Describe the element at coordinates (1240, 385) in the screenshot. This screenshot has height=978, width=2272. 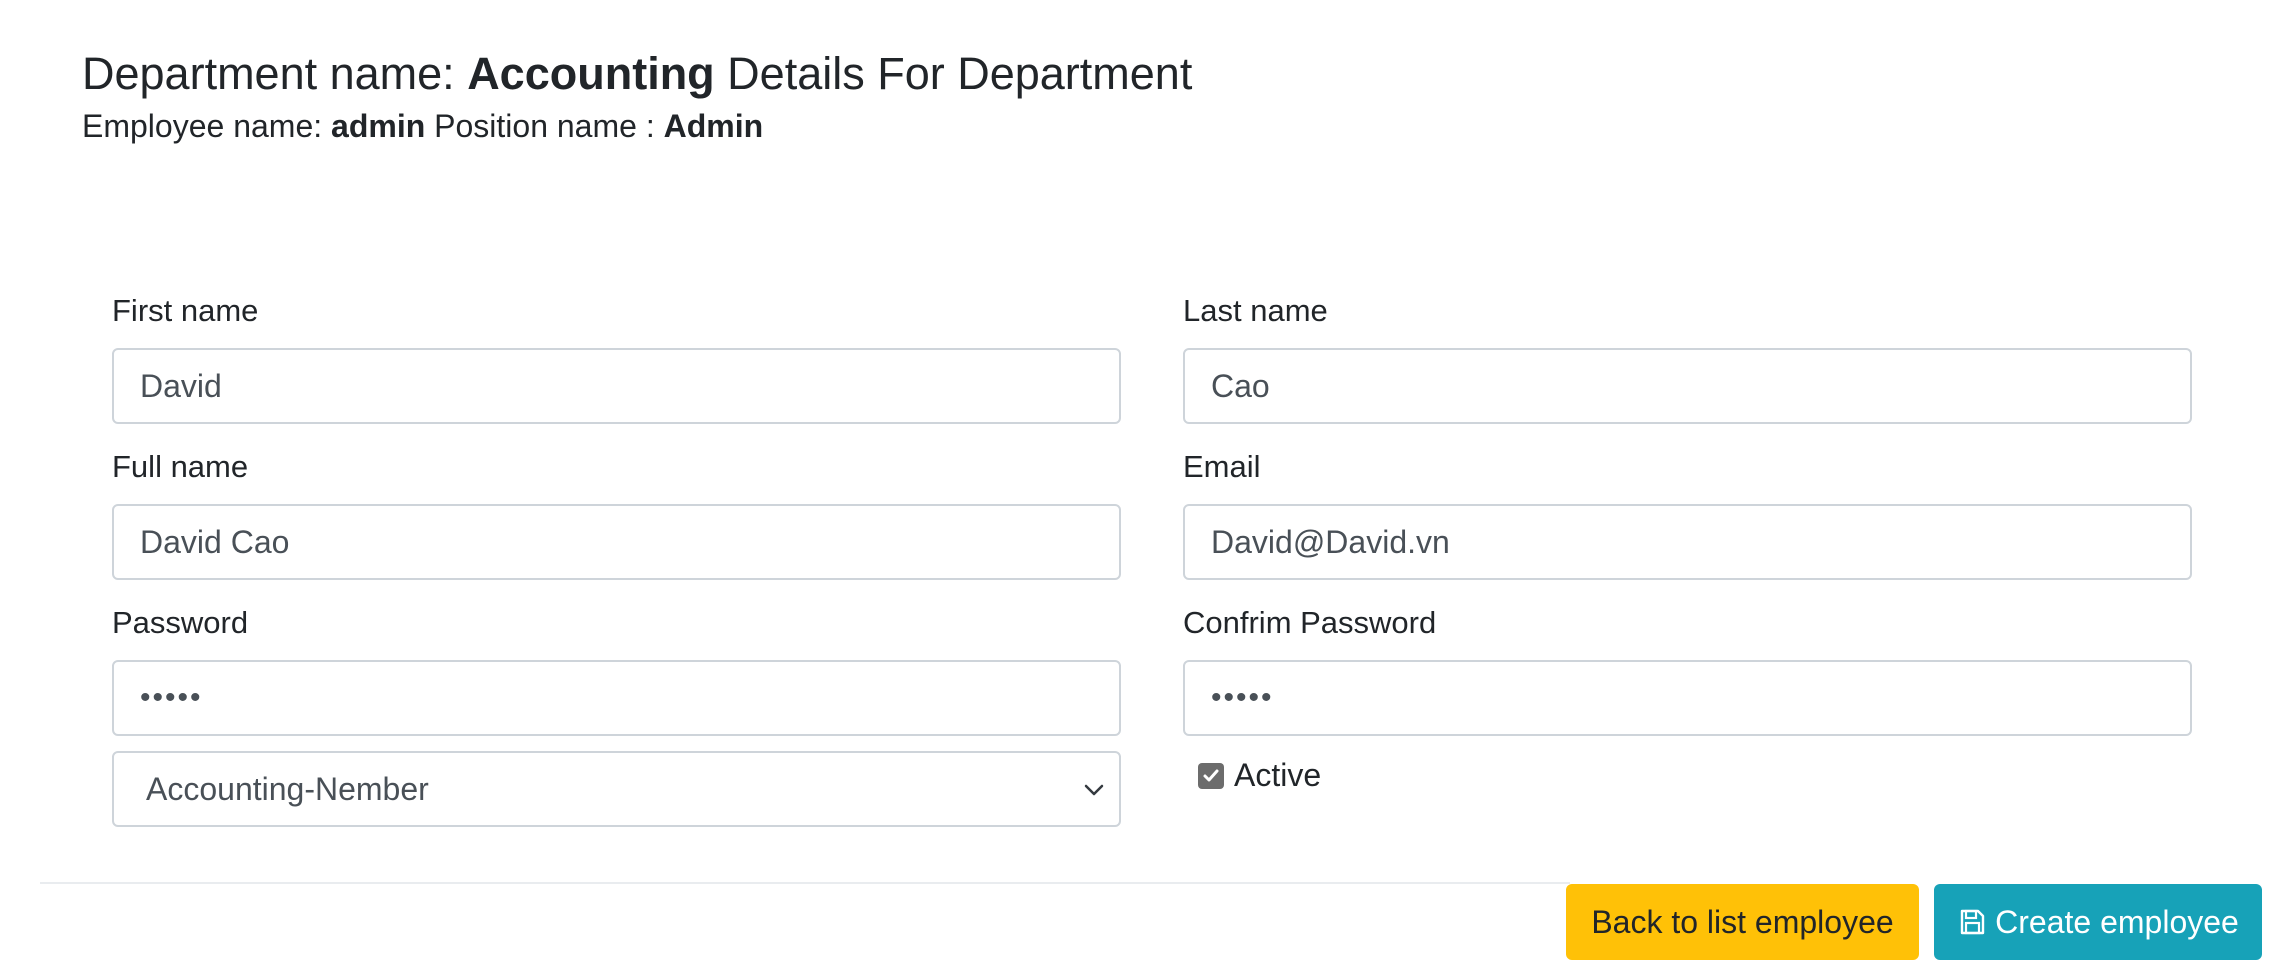
I see `last-name-value: Cao` at that location.